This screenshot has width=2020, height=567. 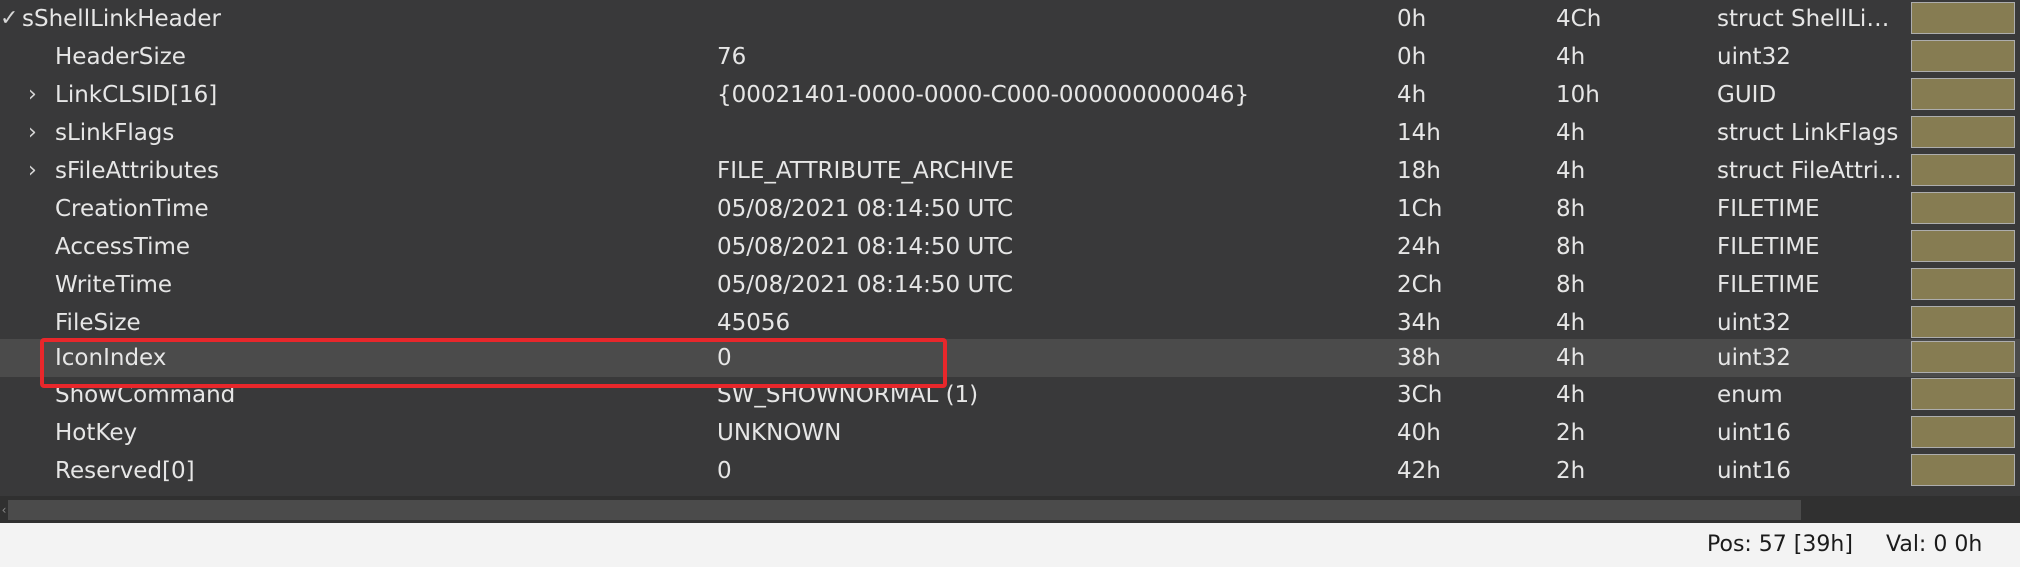 What do you see at coordinates (1747, 95) in the screenshot?
I see `field-type: GUID` at bounding box center [1747, 95].